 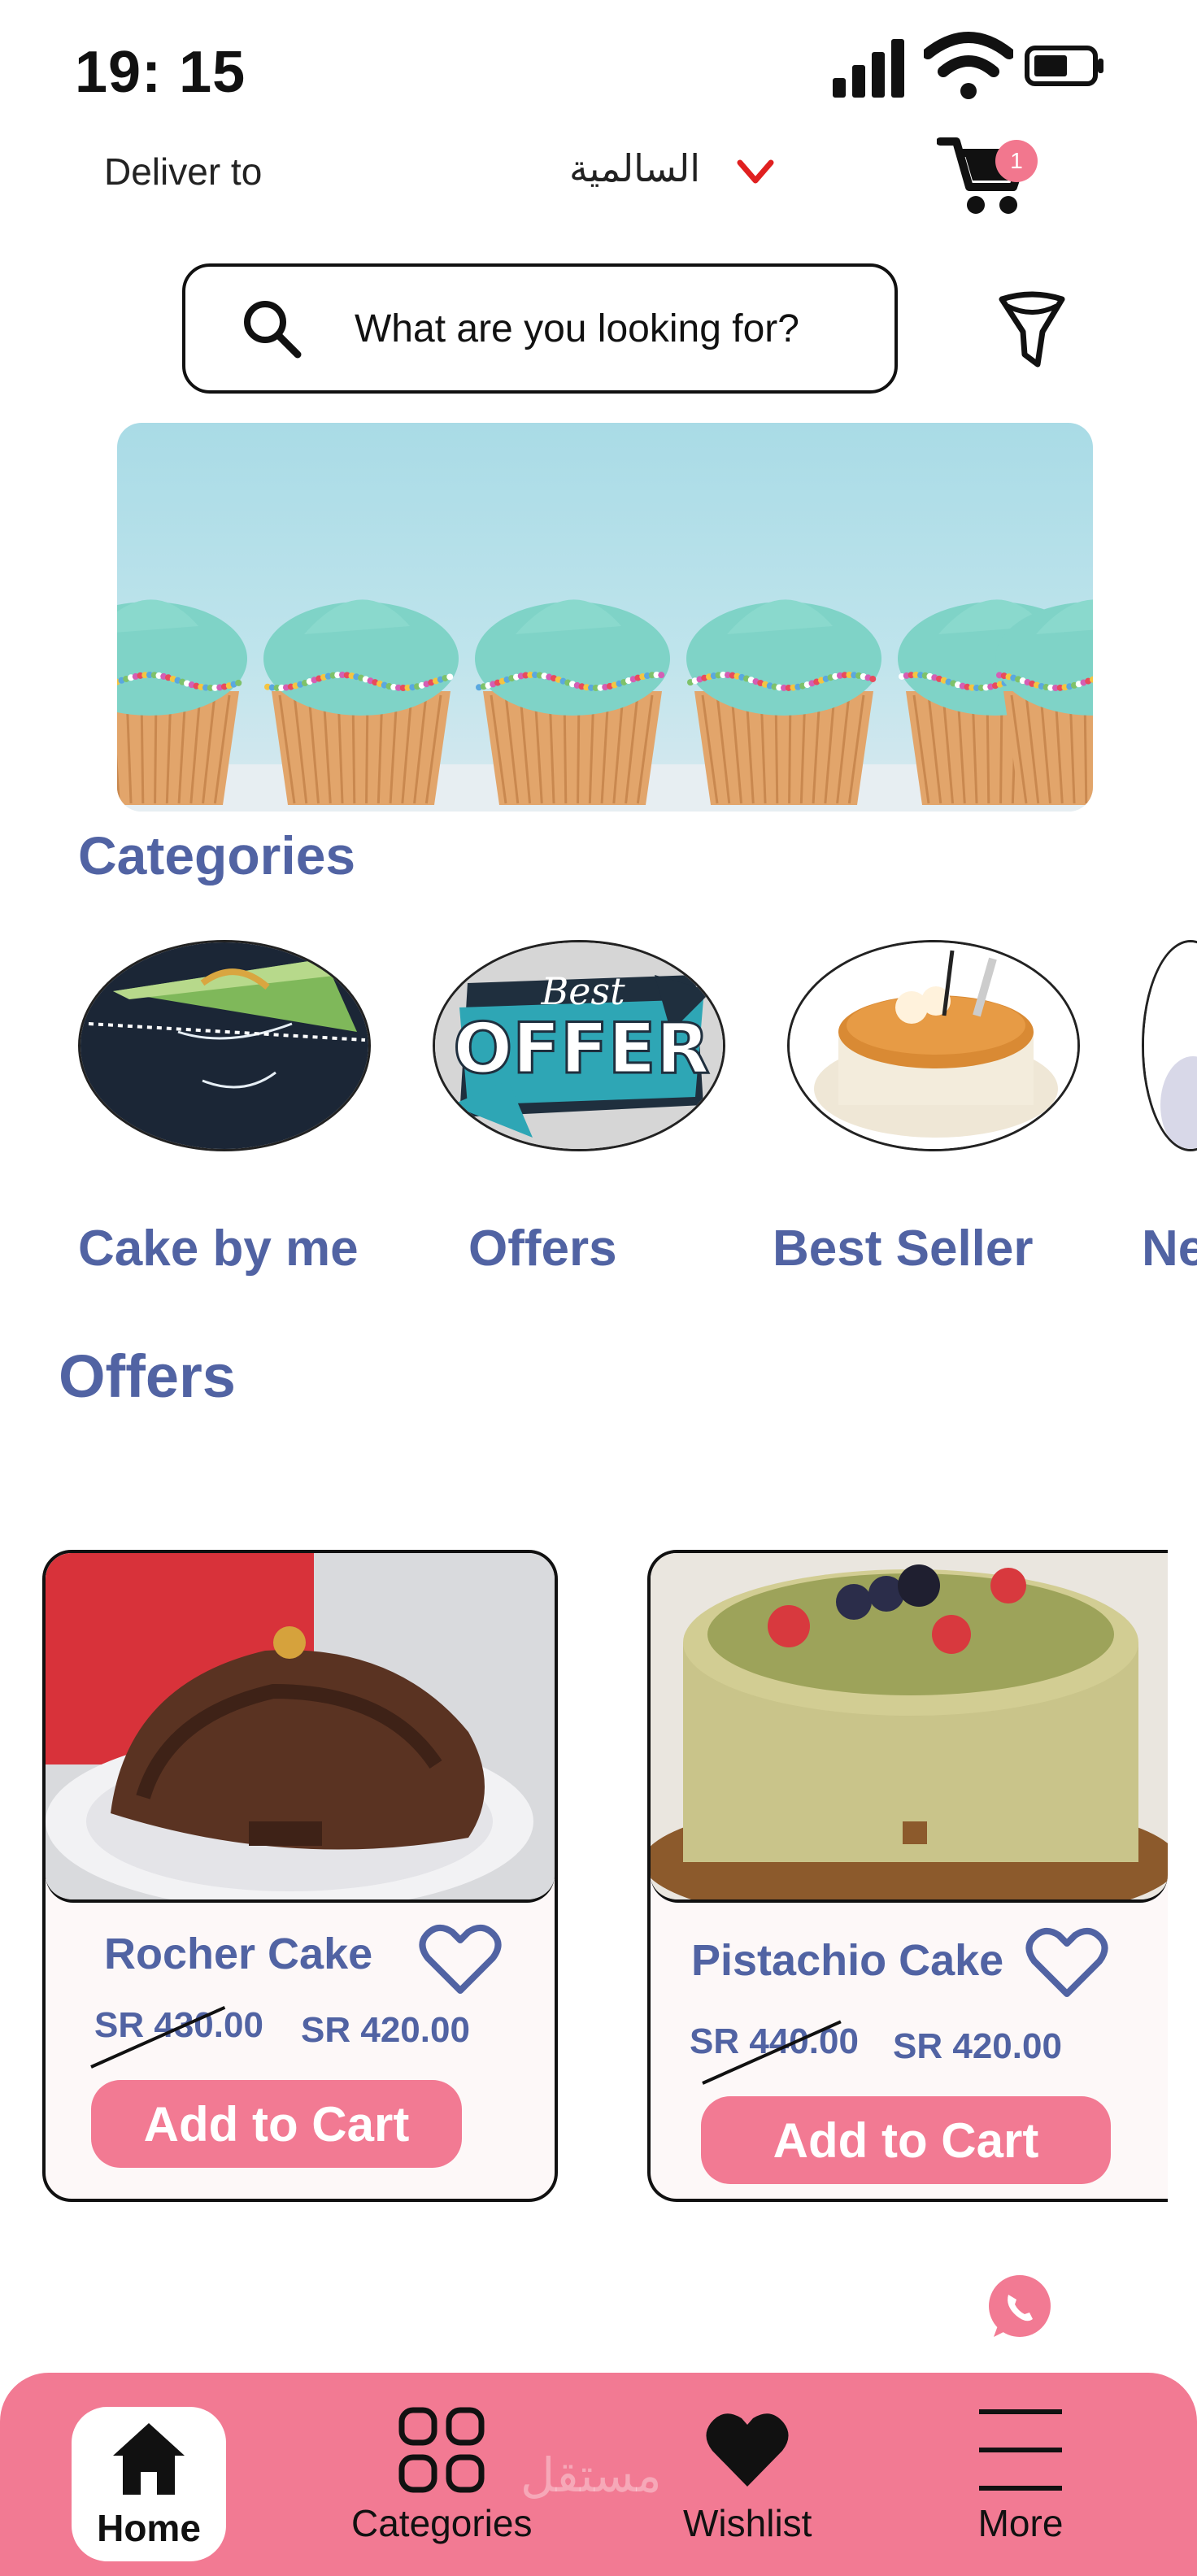 I want to click on nav-more: More, so click(x=1020, y=2475).